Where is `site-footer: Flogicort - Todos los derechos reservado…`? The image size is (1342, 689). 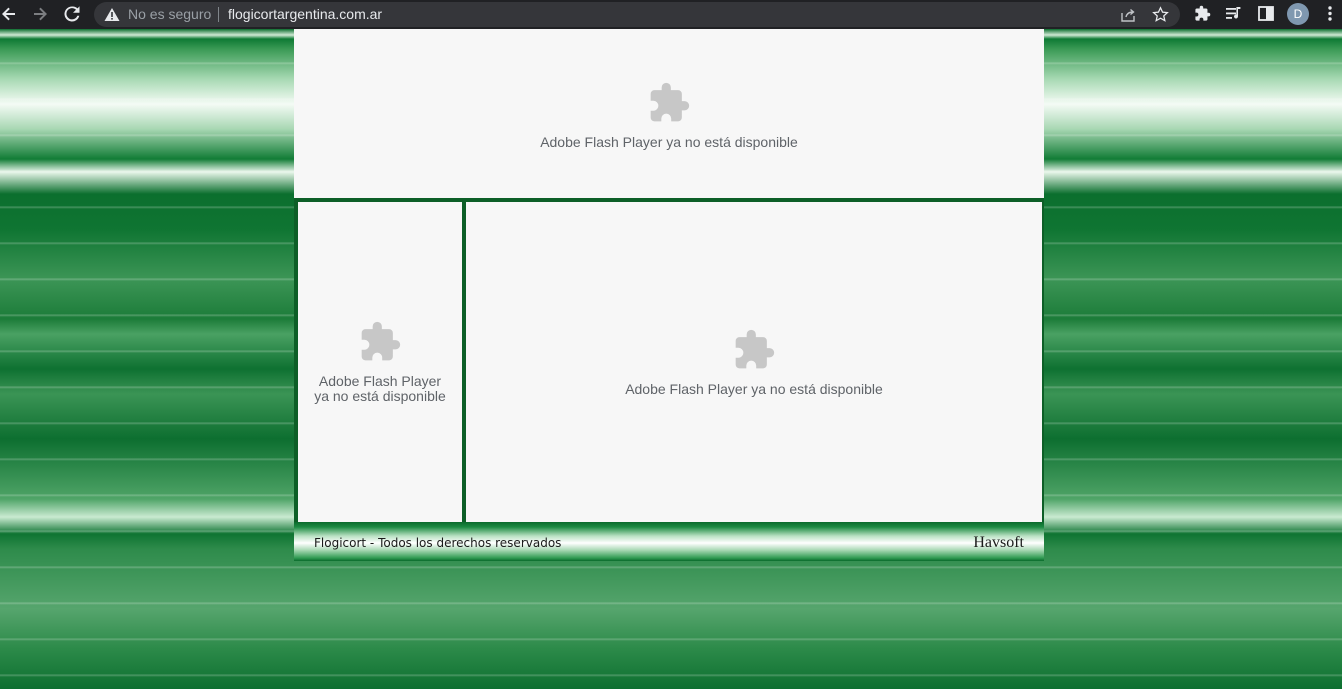 site-footer: Flogicort - Todos los derechos reservado… is located at coordinates (669, 541).